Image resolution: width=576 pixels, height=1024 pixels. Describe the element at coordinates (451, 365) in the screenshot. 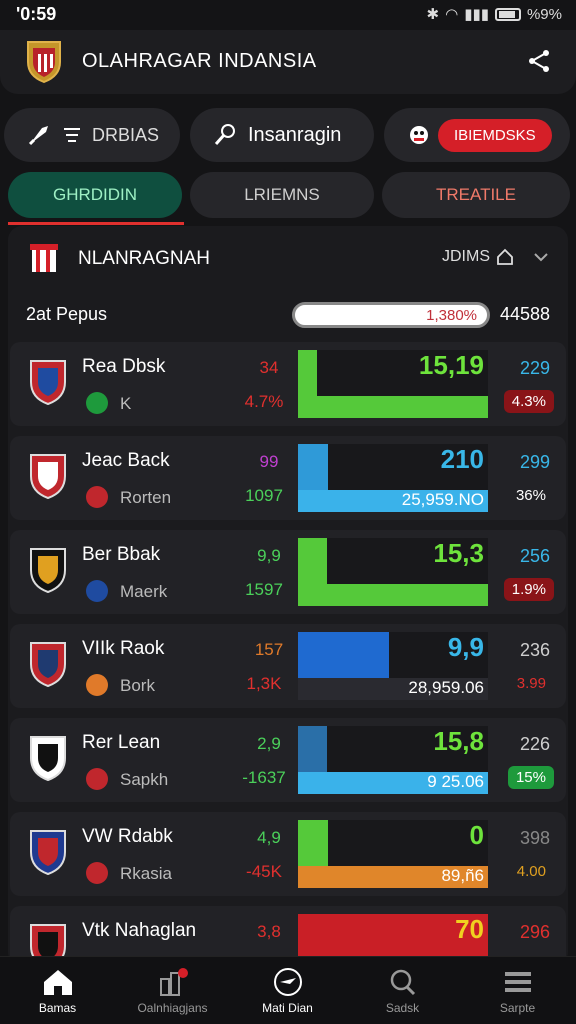

I see `bar-value: 15,19` at that location.